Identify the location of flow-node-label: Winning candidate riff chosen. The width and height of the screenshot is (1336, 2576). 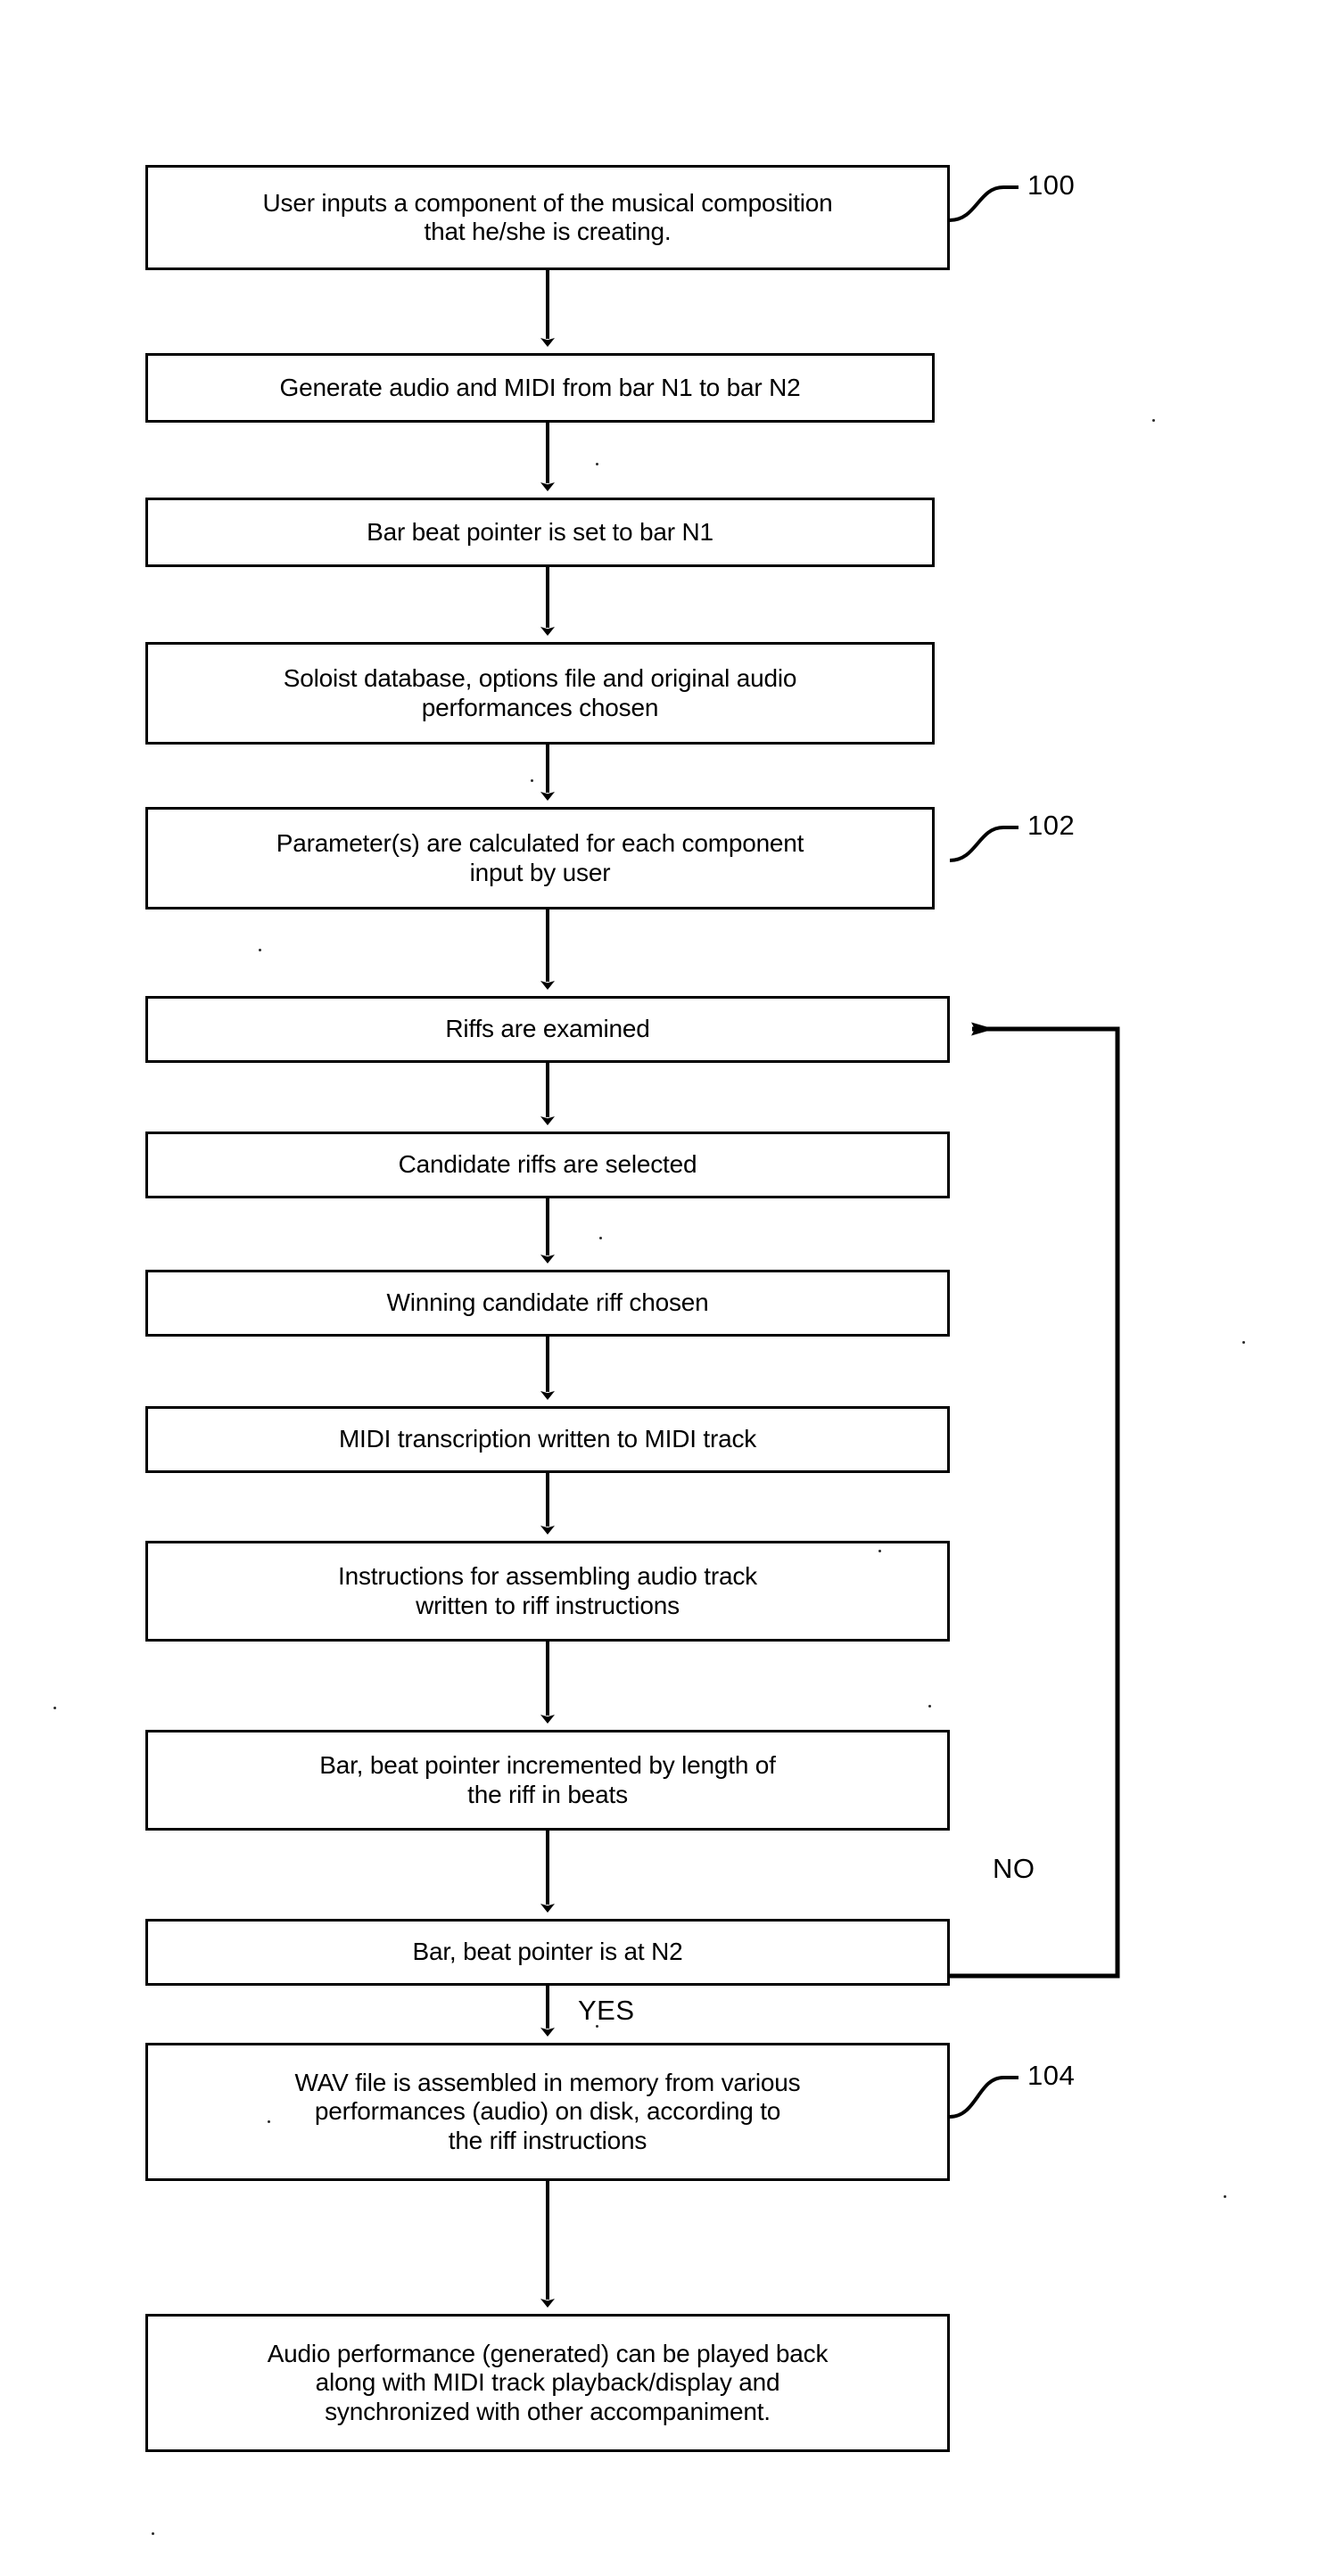
(547, 1302).